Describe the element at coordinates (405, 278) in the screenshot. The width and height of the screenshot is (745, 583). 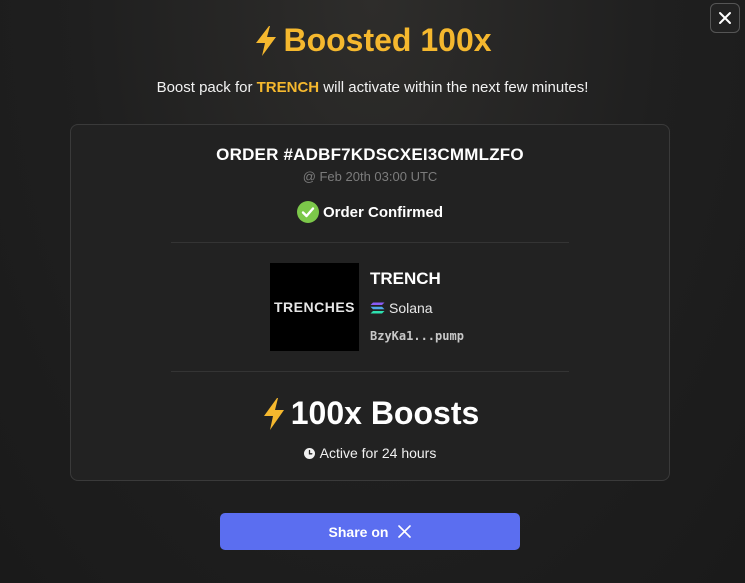
I see `token-name: TRENCH` at that location.